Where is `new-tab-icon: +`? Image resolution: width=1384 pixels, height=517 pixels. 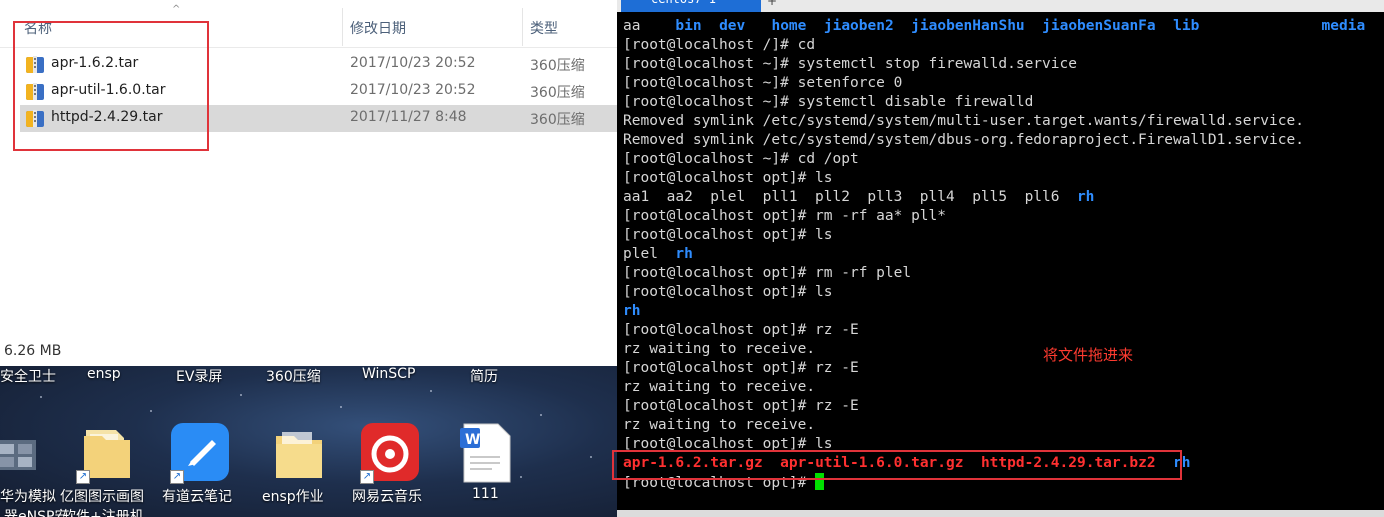
new-tab-icon: + is located at coordinates (772, 4).